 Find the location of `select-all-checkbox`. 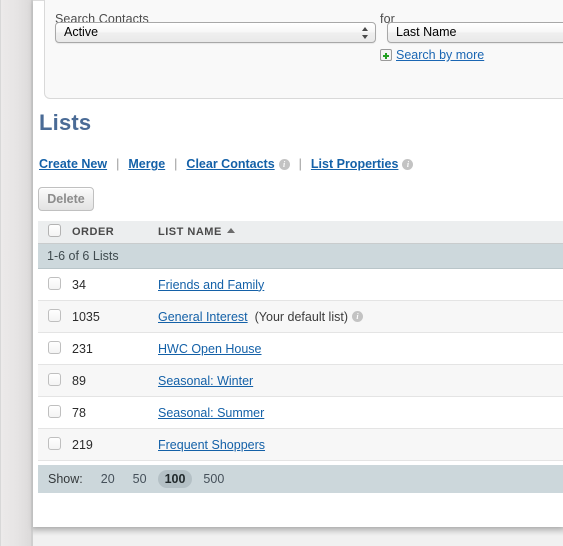

select-all-checkbox is located at coordinates (54, 230).